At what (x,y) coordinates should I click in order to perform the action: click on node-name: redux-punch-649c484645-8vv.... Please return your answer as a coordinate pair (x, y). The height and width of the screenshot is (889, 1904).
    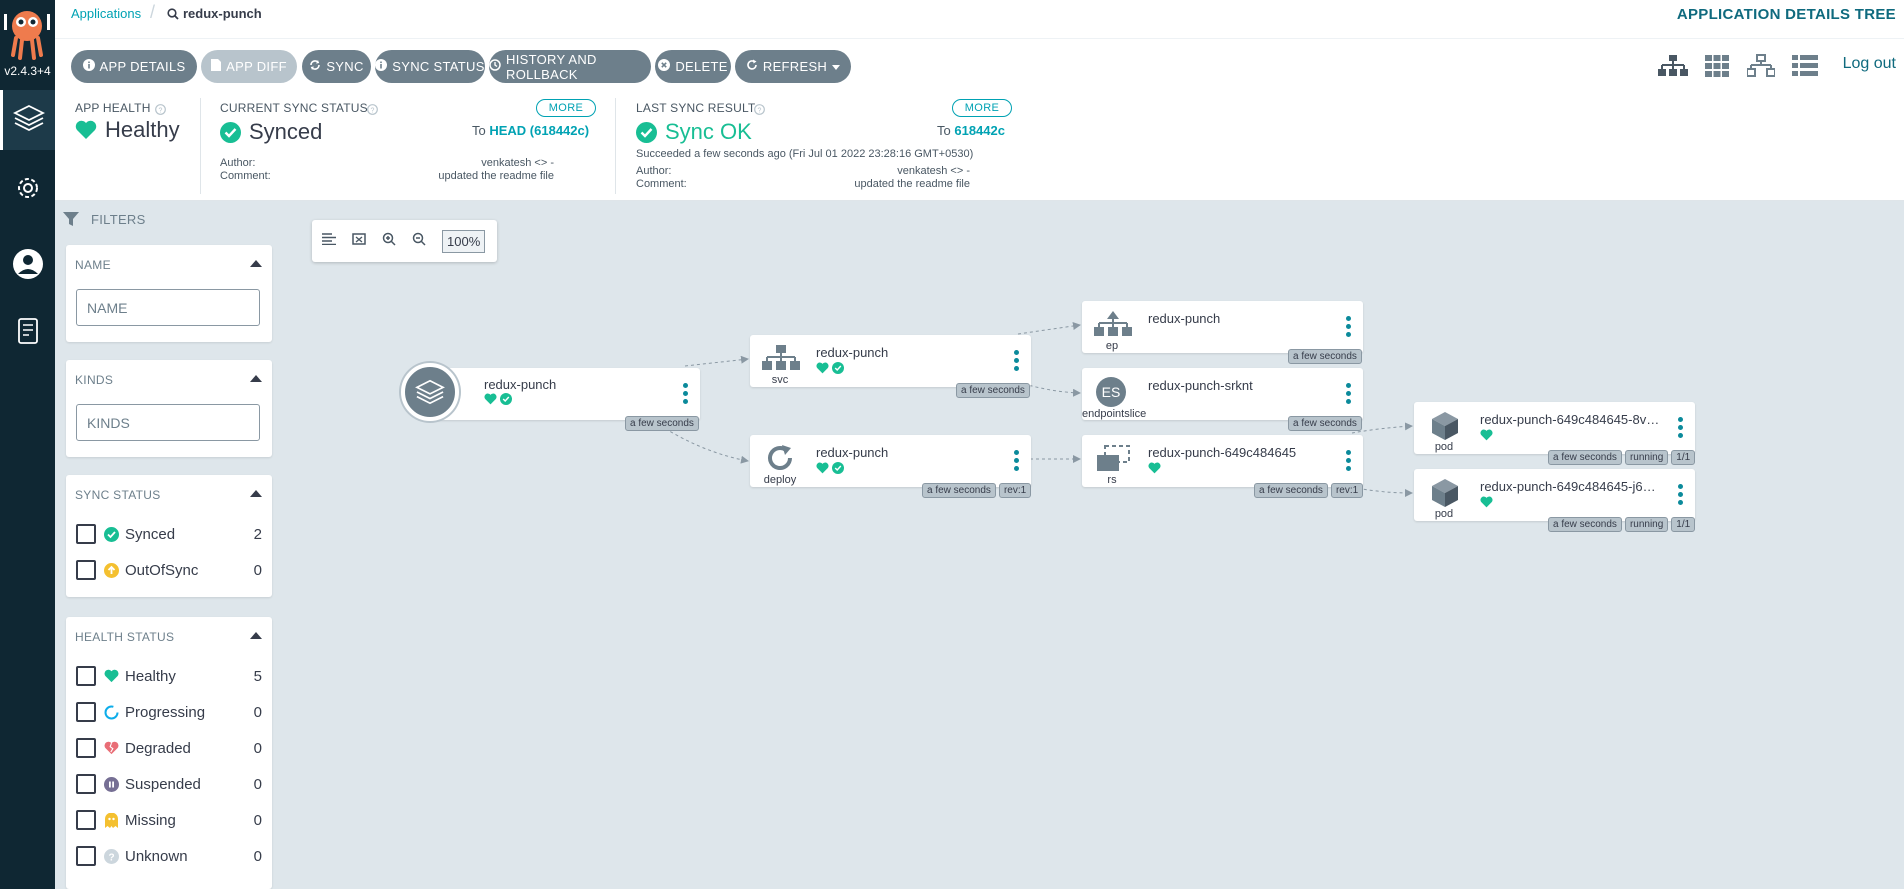
    Looking at the image, I should click on (1570, 419).